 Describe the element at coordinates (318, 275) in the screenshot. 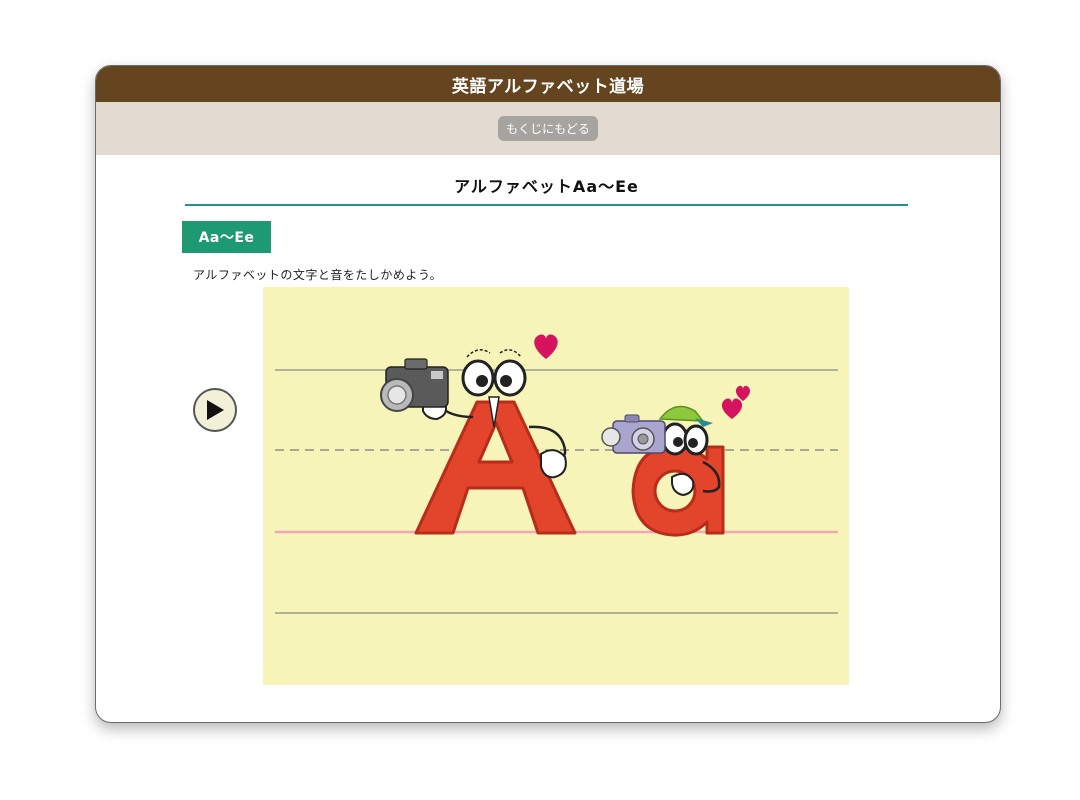

I see `instruction-text: アルファベットの文字と音をたしかめよう。` at that location.